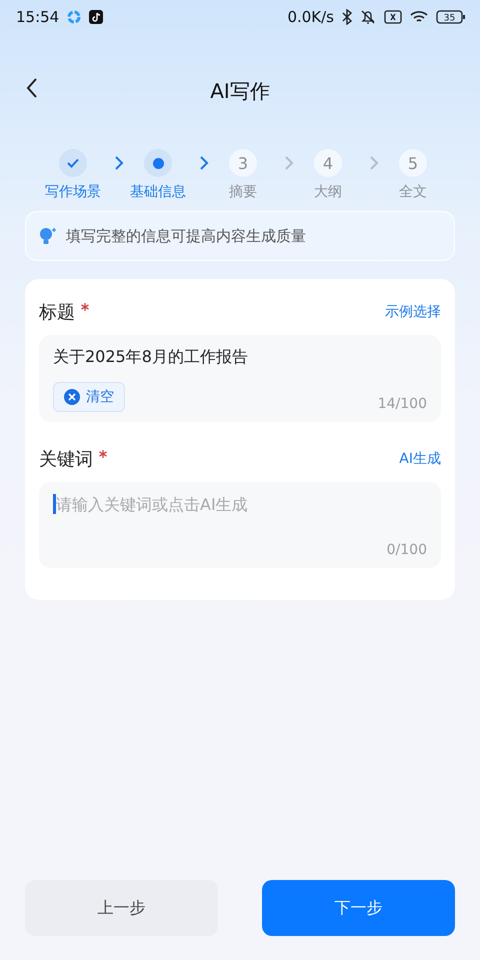 This screenshot has width=480, height=960. Describe the element at coordinates (413, 192) in the screenshot. I see `step-label: 全文` at that location.